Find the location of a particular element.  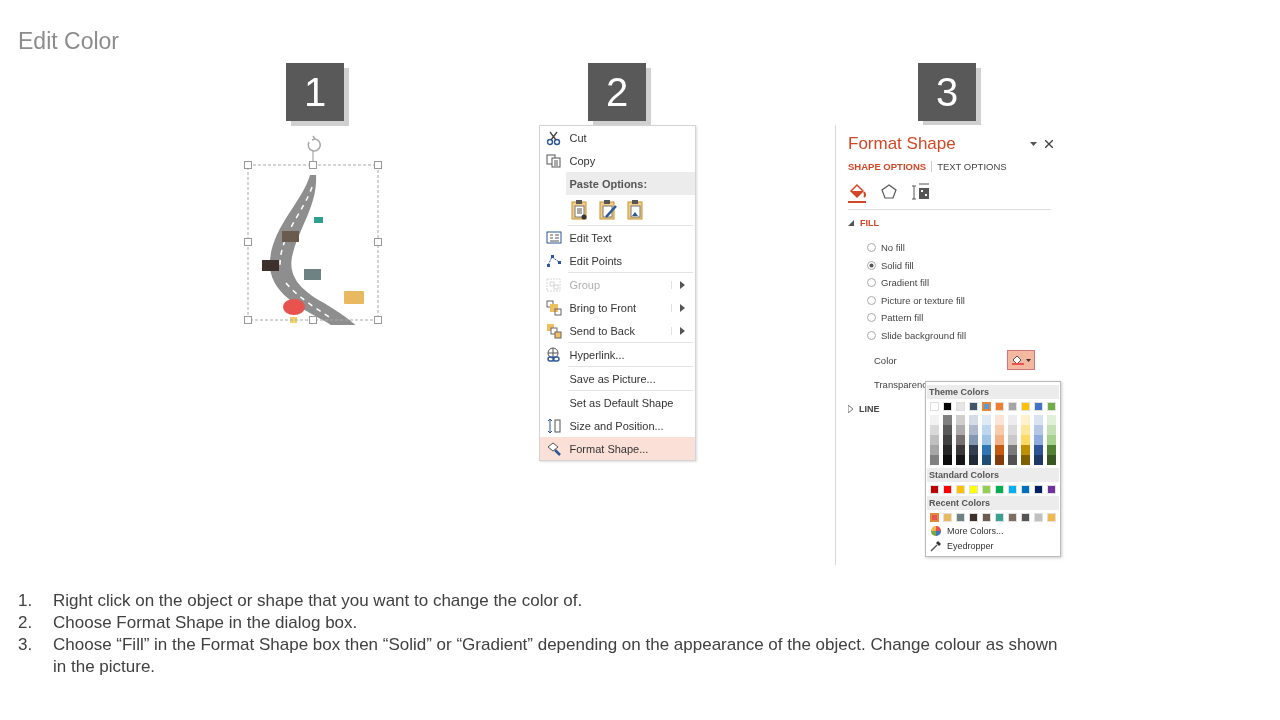

option-label: Picture or texture fill is located at coordinates (923, 300).